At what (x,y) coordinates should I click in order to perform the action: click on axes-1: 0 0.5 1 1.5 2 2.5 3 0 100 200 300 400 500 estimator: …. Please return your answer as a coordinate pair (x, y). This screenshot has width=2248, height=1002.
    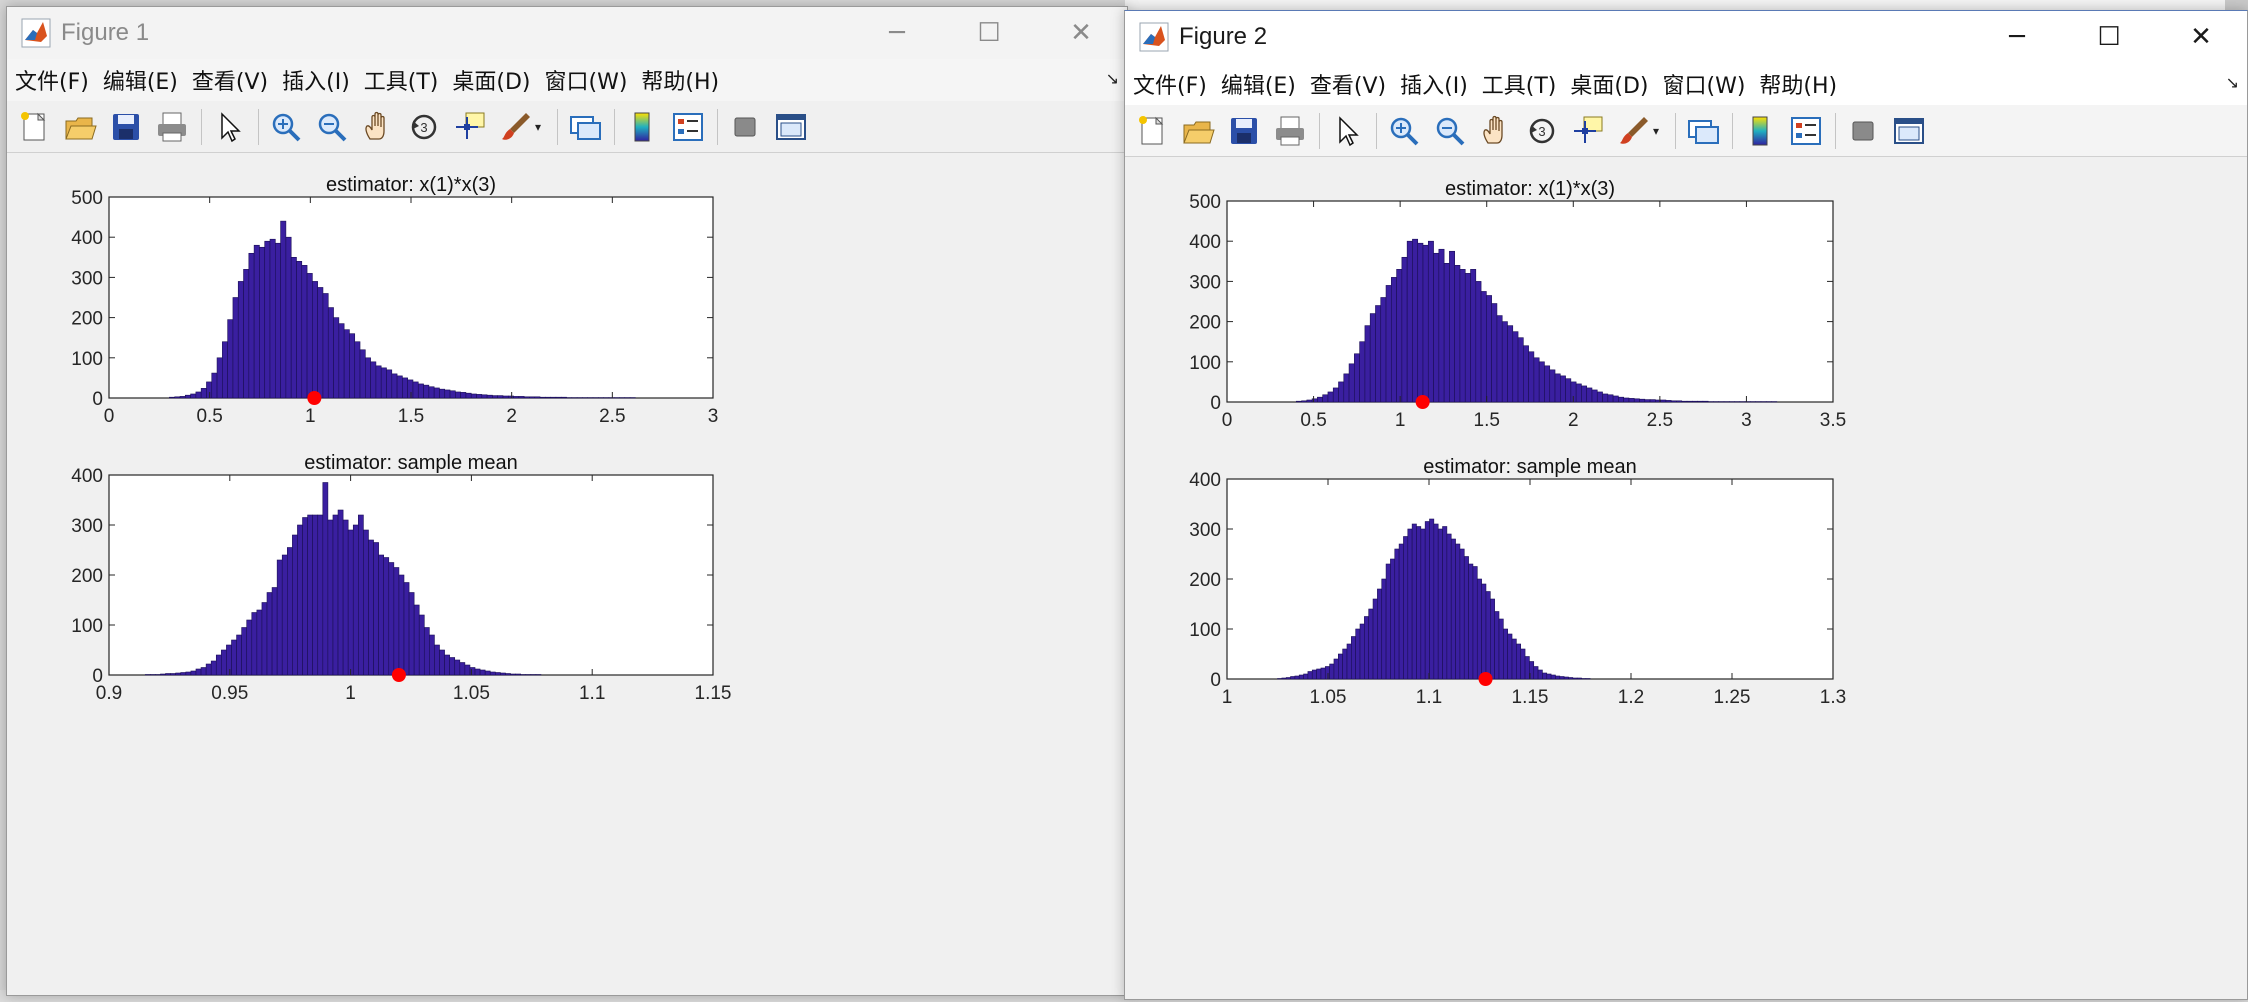
    Looking at the image, I should click on (394, 300).